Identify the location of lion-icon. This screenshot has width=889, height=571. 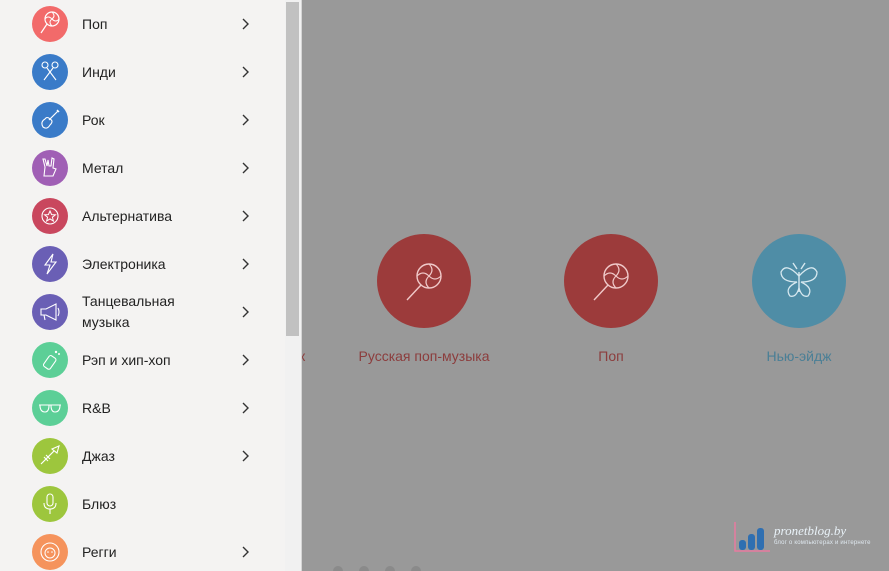
(50, 552).